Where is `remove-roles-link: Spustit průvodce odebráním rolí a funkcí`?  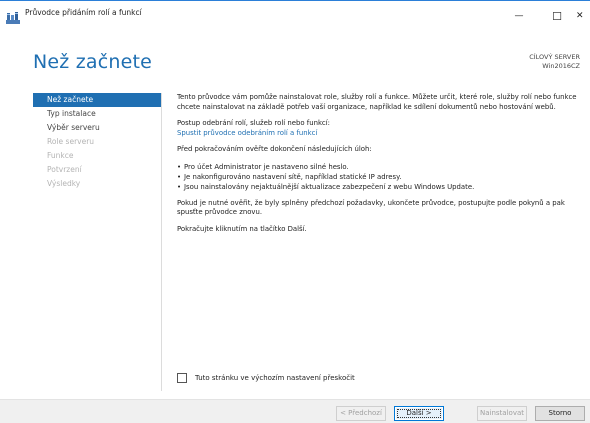
remove-roles-link: Spustit průvodce odebráním rolí a funkcí is located at coordinates (382, 134).